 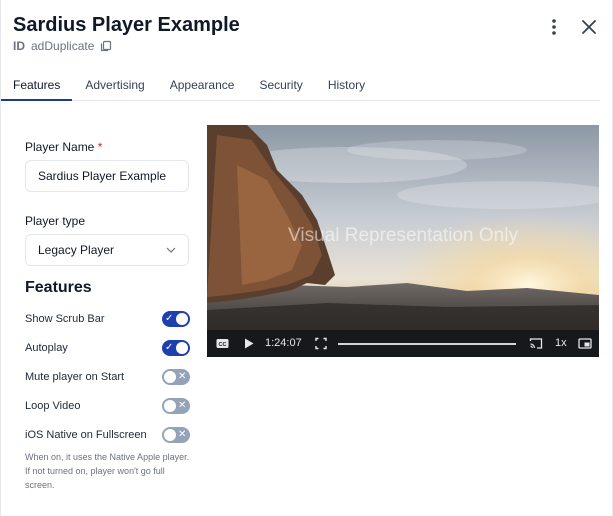 I want to click on feature-row-mute-on-start: Mute player on Start ✕, so click(x=108, y=378).